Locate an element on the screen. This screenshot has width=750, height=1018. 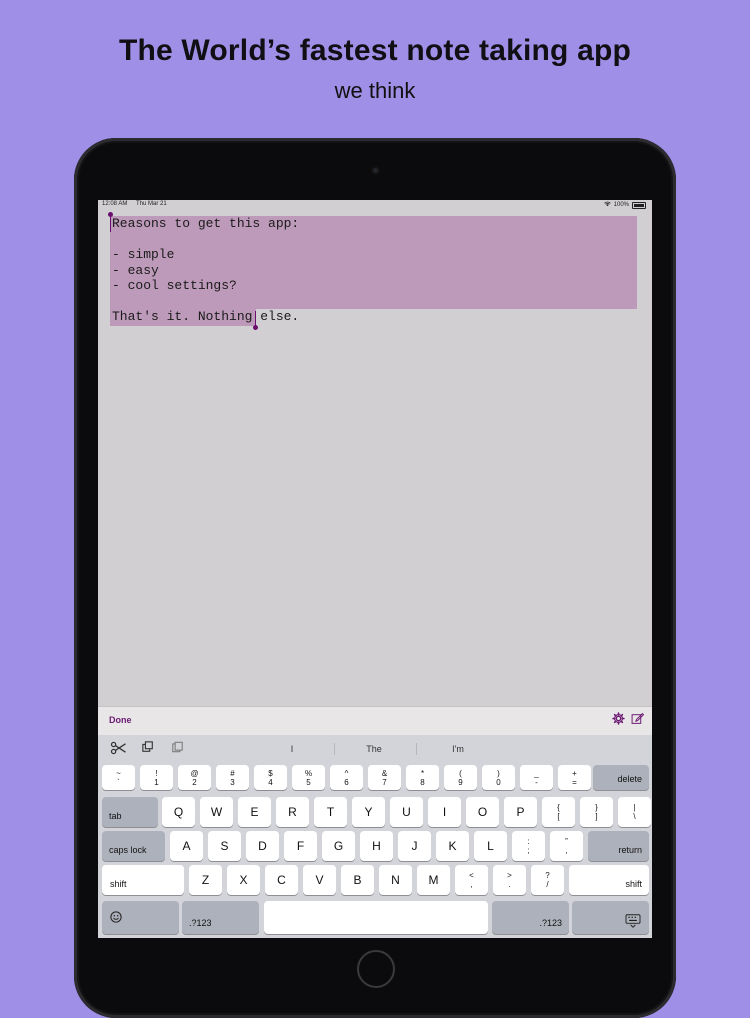
letter-key: J is located at coordinates (414, 846).